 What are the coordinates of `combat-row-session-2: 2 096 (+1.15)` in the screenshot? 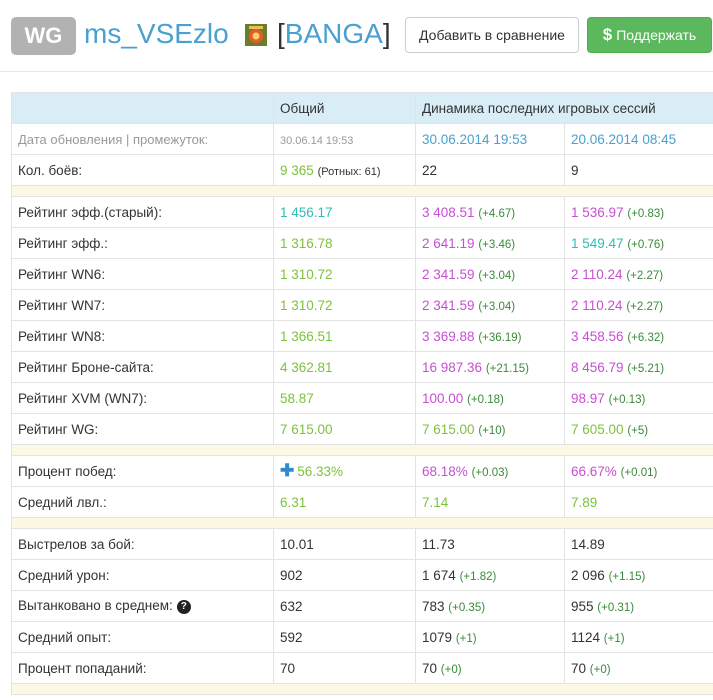 It's located at (638, 575).